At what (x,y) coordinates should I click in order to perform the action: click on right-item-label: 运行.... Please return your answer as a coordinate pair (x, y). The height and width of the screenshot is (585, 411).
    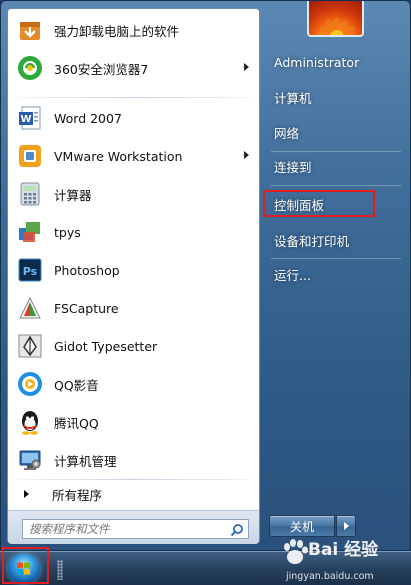
    Looking at the image, I should click on (292, 275).